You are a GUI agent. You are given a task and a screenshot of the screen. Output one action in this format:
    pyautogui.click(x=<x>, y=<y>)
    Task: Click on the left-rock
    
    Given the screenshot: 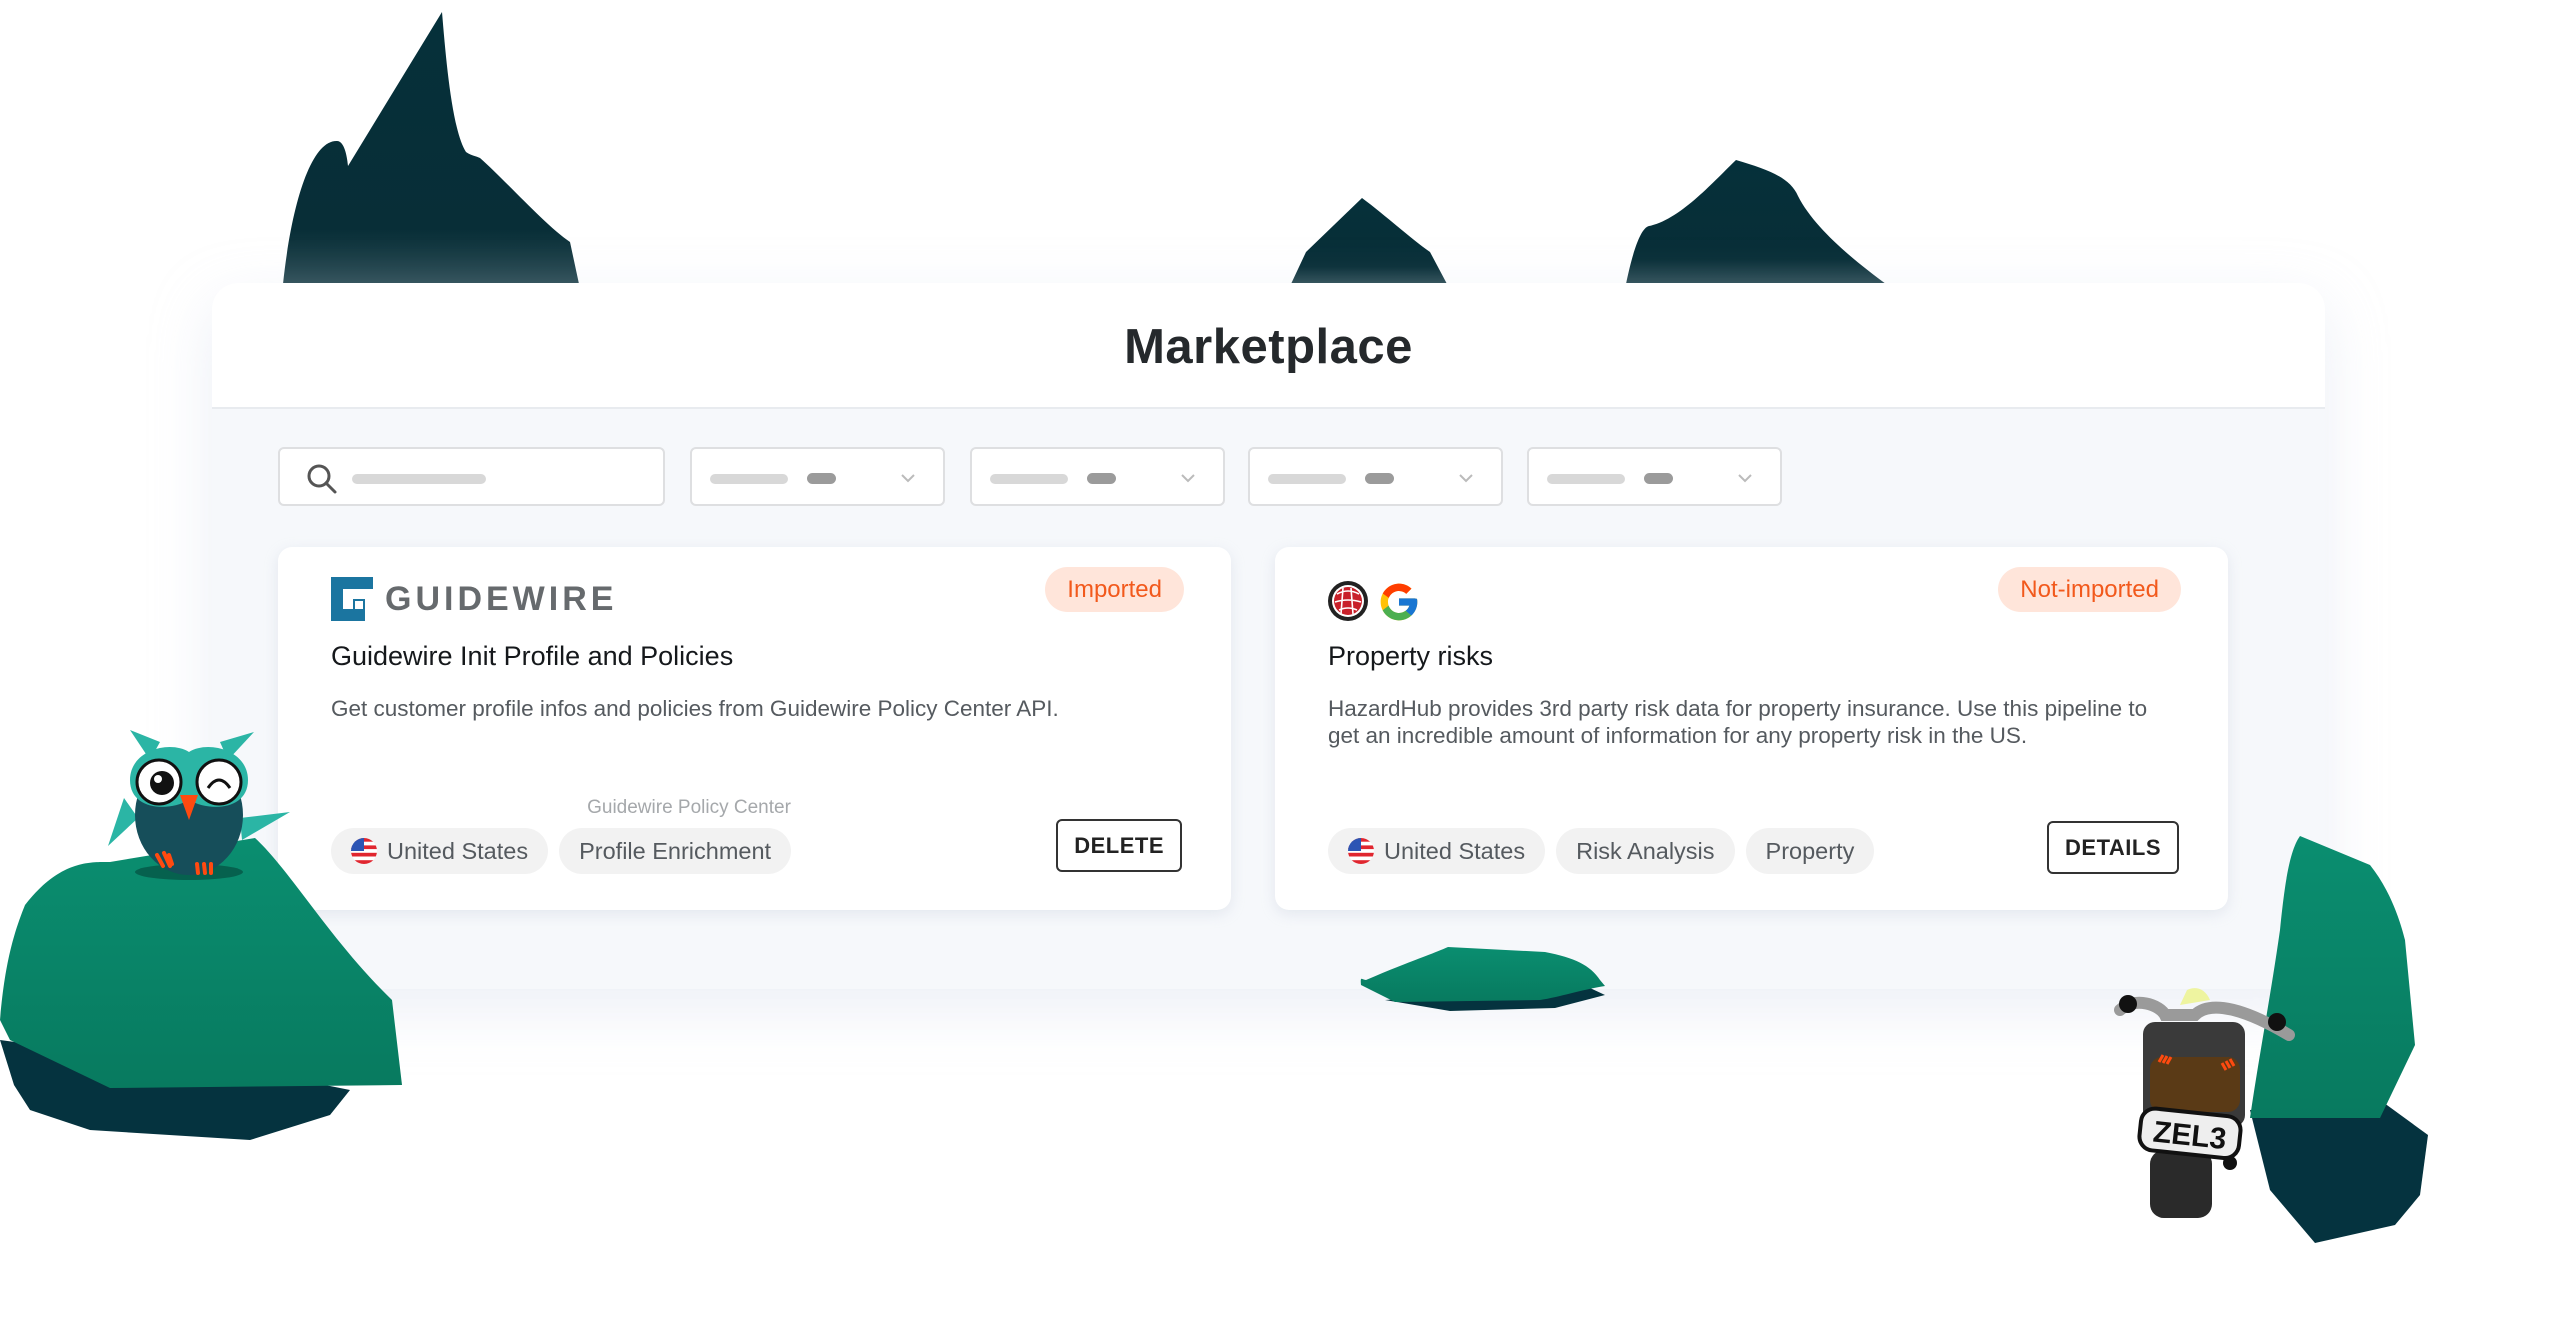 What is the action you would take?
    pyautogui.click(x=201, y=989)
    